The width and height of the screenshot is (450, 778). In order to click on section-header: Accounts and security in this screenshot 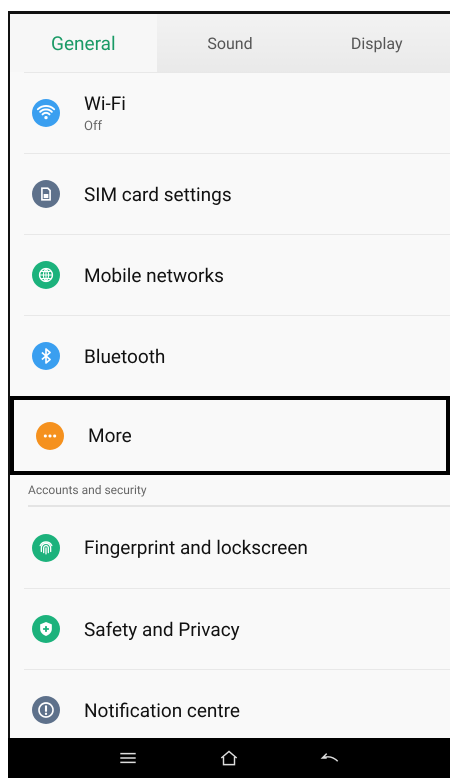, I will do `click(239, 491)`.